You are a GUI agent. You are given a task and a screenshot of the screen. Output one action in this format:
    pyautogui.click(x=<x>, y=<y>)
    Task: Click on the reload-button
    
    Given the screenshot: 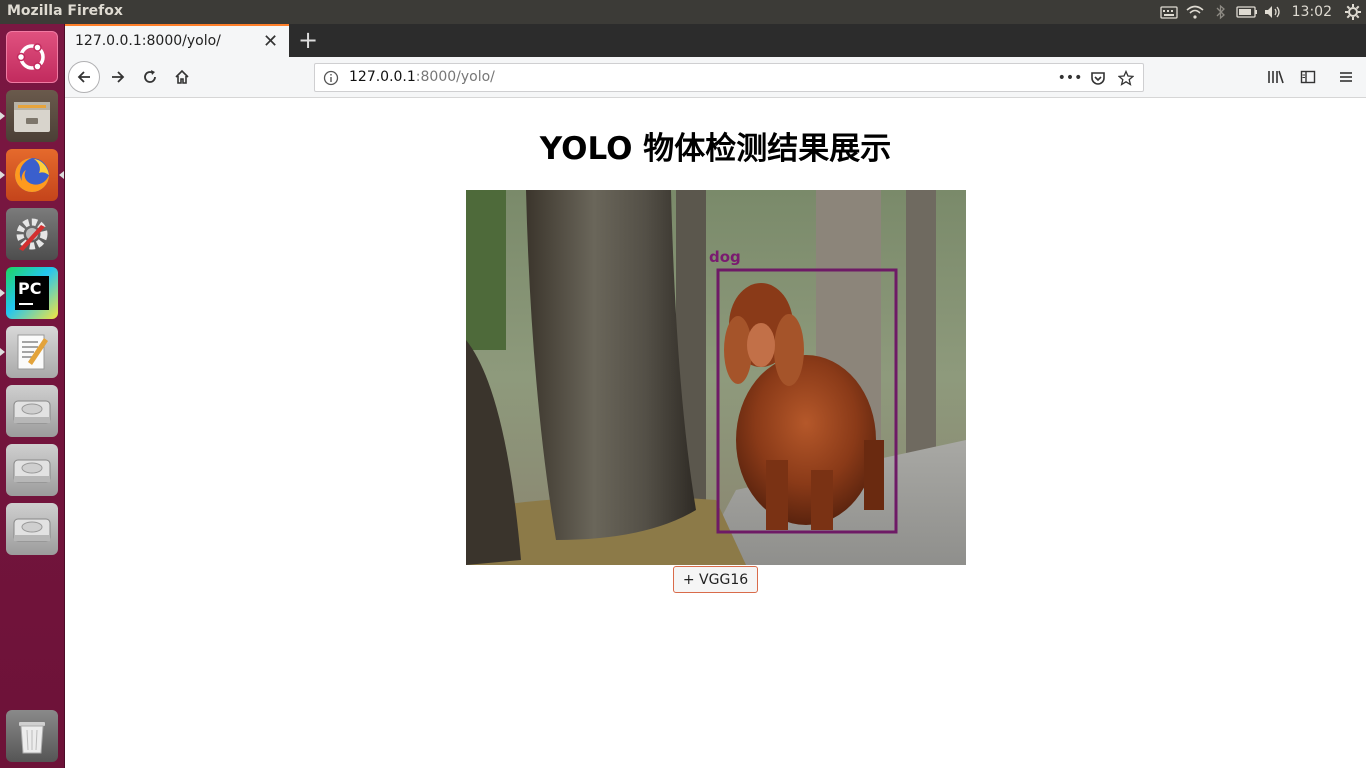 What is the action you would take?
    pyautogui.click(x=150, y=77)
    